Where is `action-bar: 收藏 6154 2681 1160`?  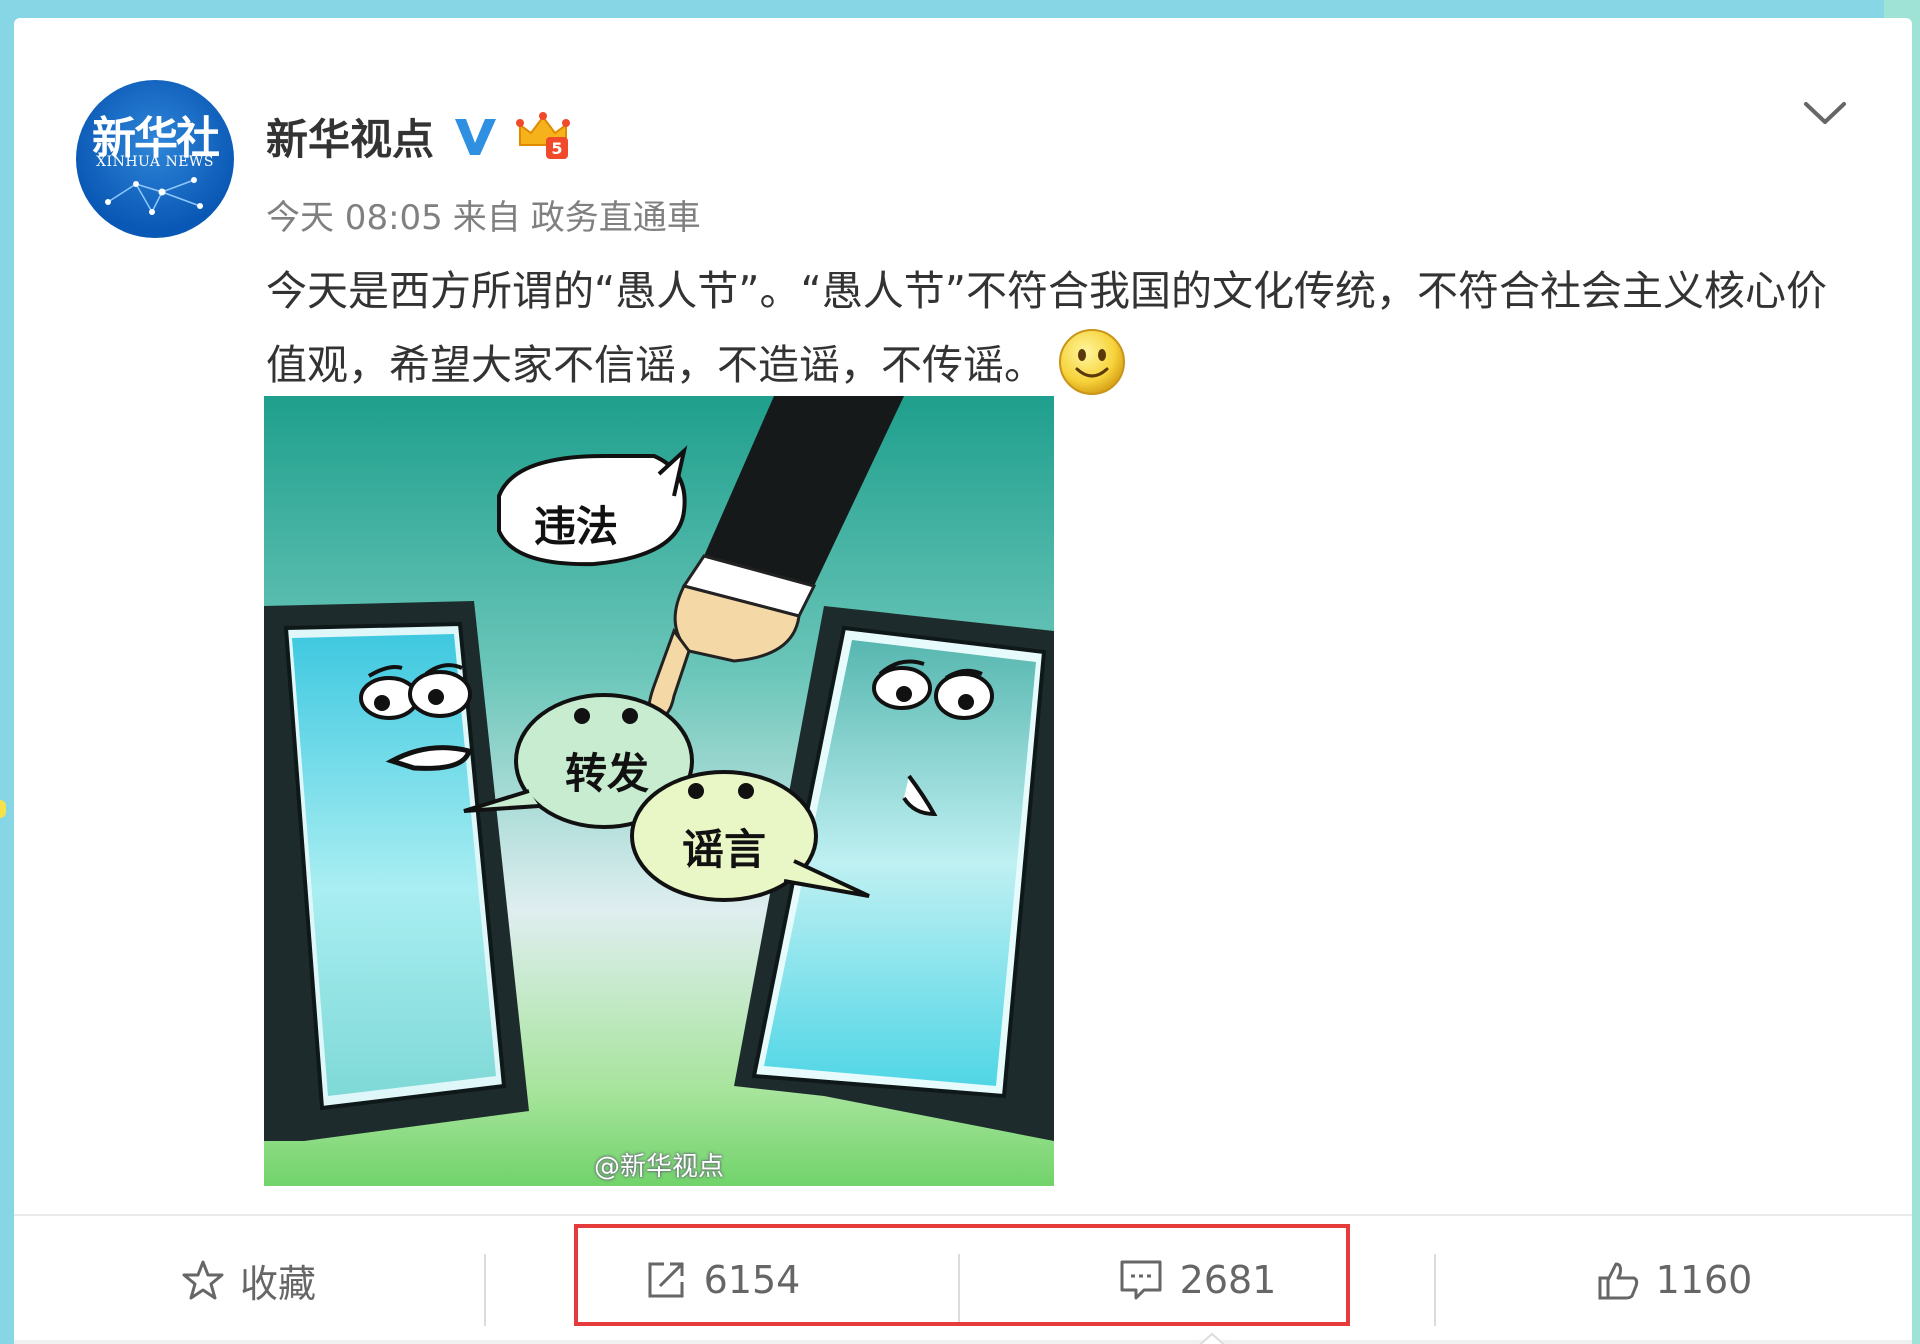
action-bar: 收藏 6154 2681 1160 is located at coordinates (963, 1280).